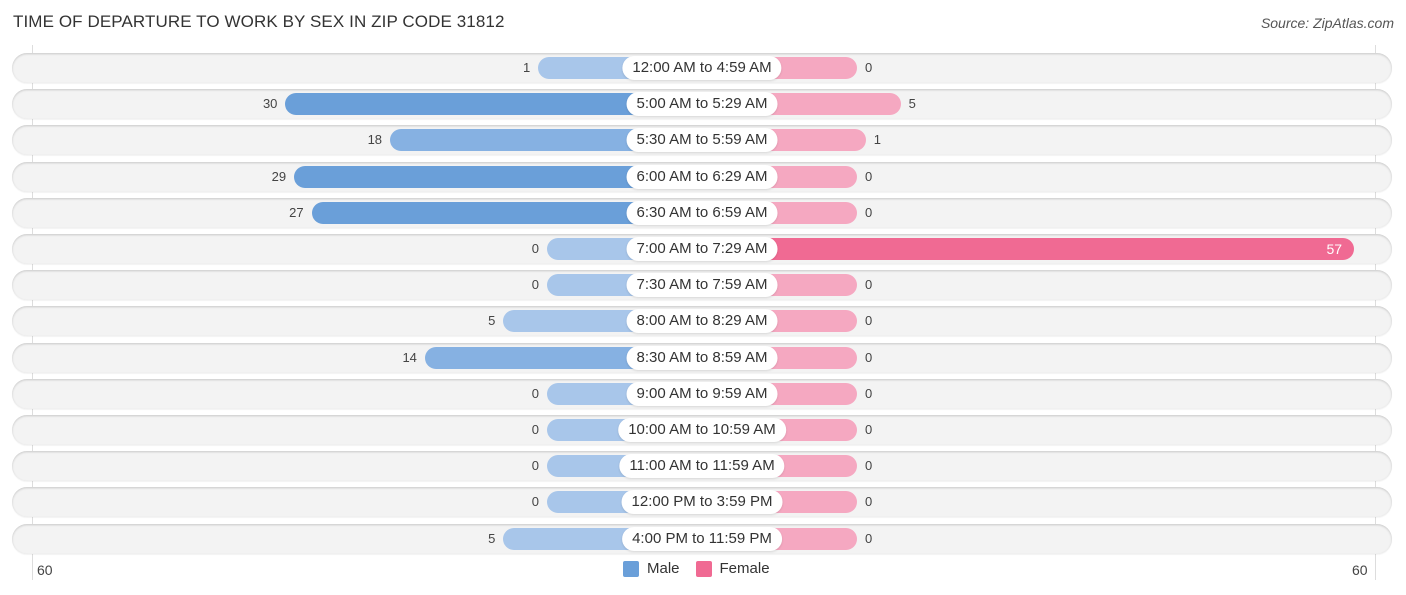 The height and width of the screenshot is (595, 1406). I want to click on category-label: 7:00 AM to 7:29 AM, so click(702, 249).